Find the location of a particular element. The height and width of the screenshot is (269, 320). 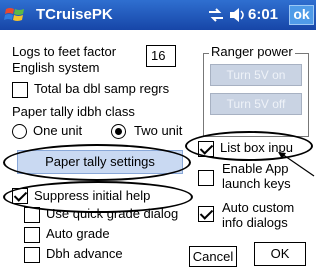

ok-button: OK is located at coordinates (280, 254).